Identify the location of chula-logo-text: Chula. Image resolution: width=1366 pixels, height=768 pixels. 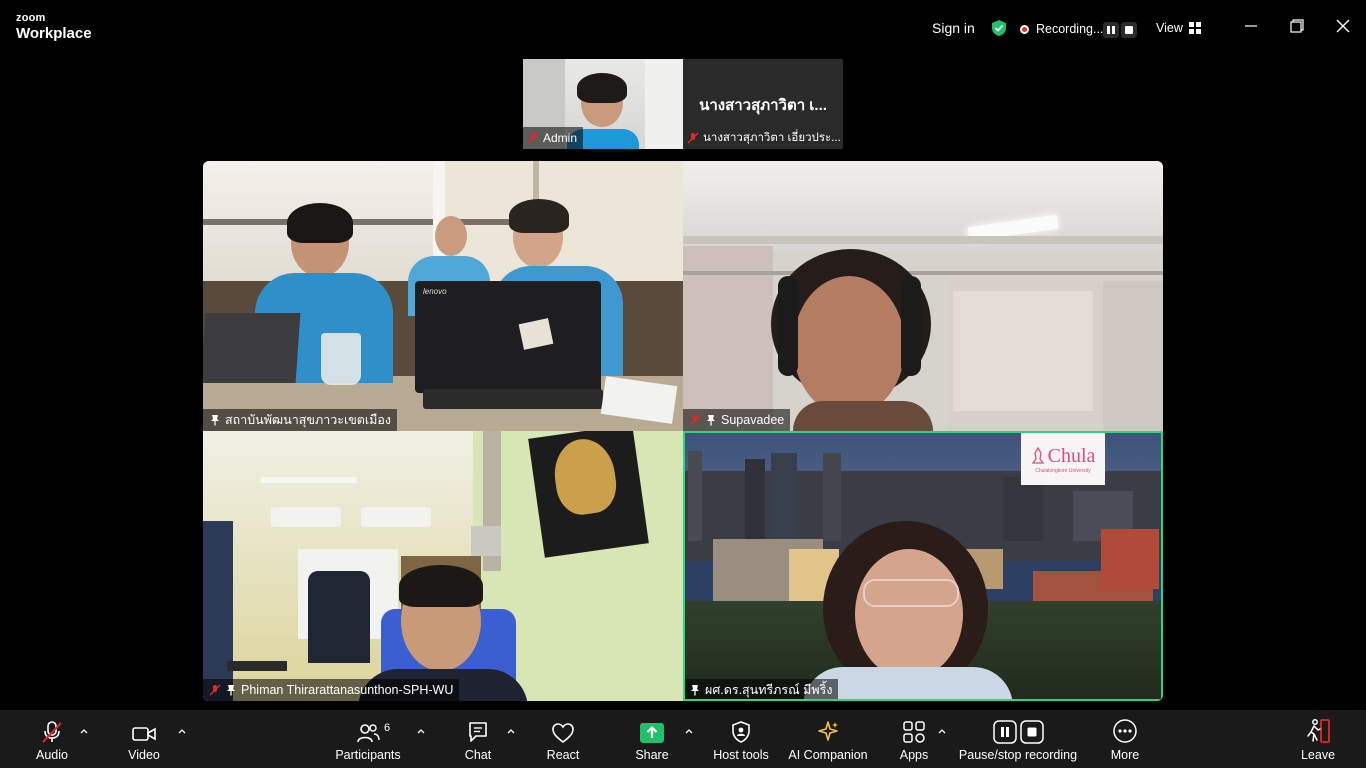
(1071, 455).